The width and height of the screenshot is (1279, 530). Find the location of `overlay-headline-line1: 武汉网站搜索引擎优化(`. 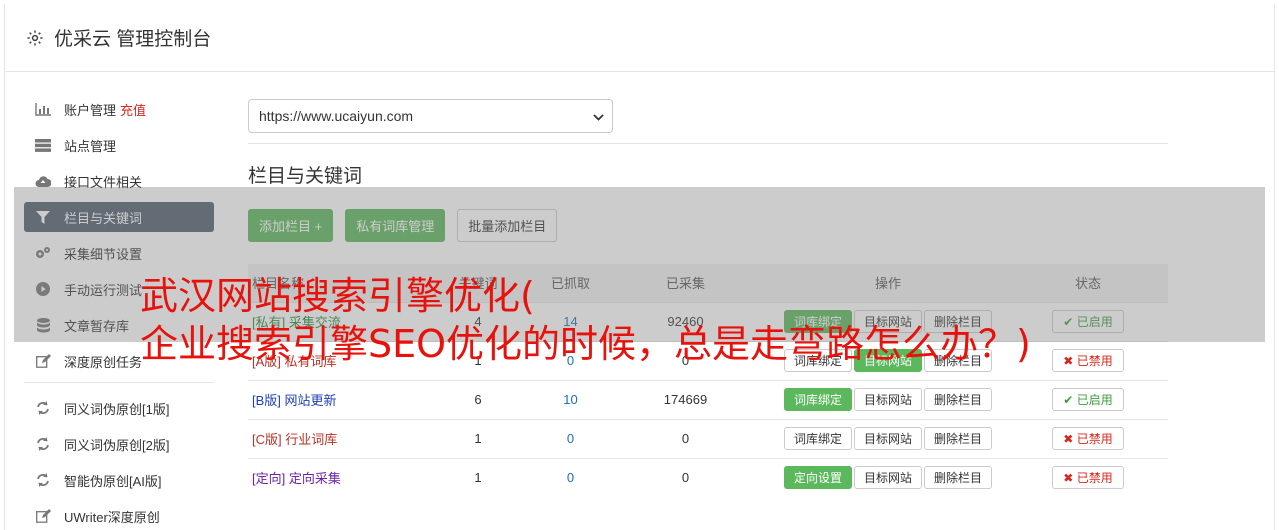

overlay-headline-line1: 武汉网站搜索引擎优化( is located at coordinates (337, 296).